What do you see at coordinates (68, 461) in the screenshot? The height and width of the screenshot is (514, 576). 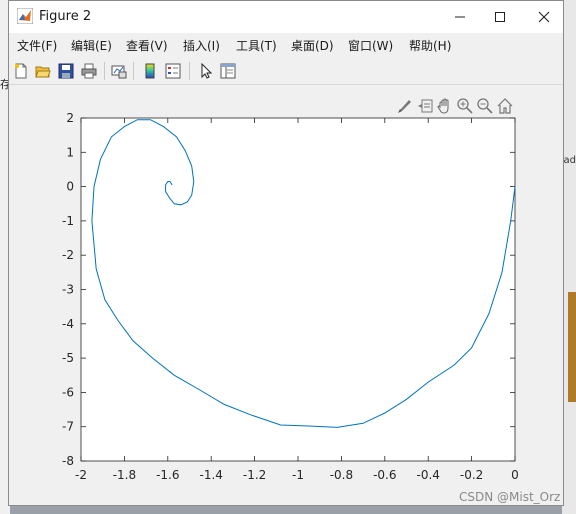 I see `y-tick-label: -8` at bounding box center [68, 461].